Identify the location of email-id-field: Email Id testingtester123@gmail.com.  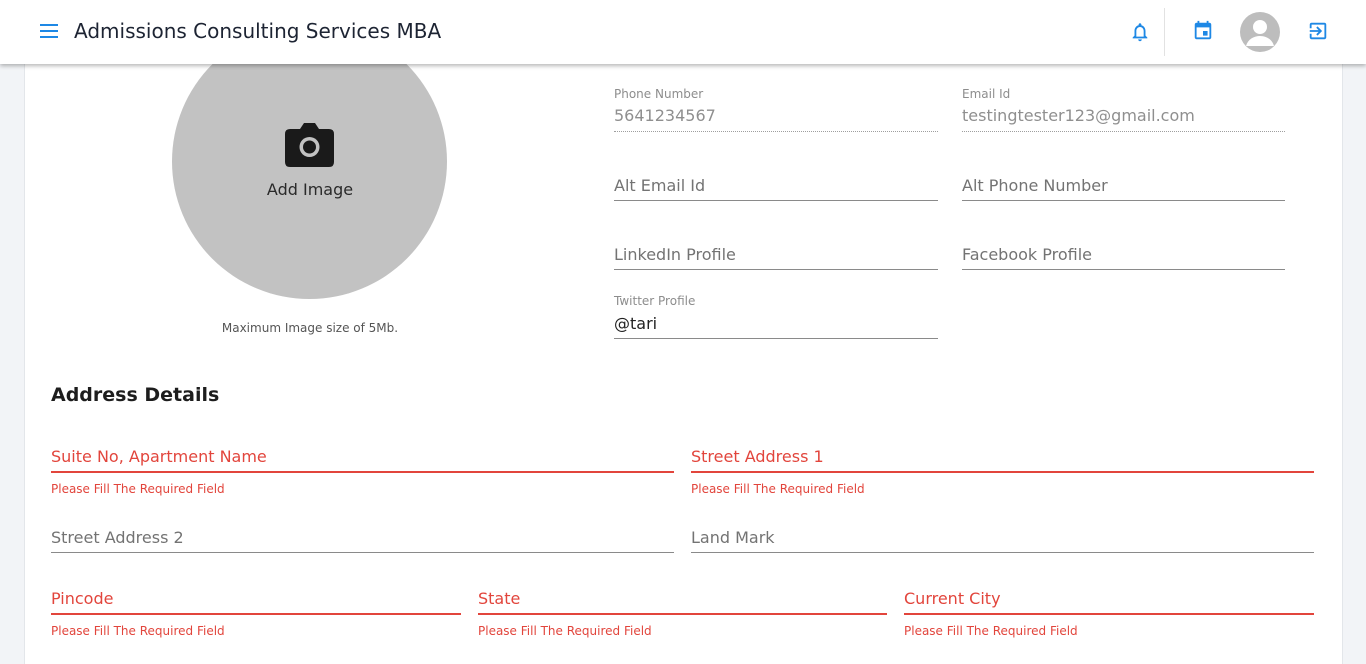
(1123, 112).